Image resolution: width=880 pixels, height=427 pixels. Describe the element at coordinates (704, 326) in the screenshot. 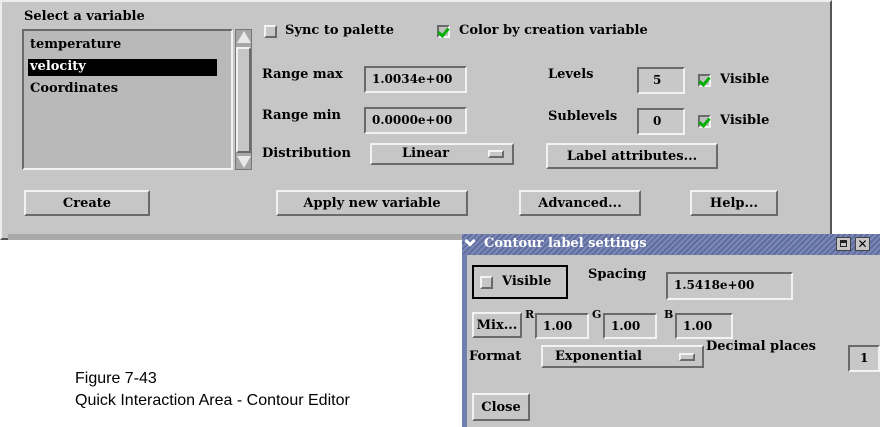

I see `b-input: 1.00` at that location.